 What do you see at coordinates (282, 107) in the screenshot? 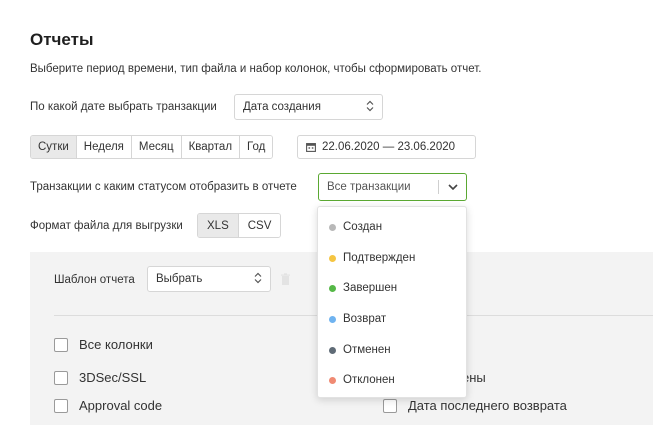
I see `date-by-value: Дата создания` at bounding box center [282, 107].